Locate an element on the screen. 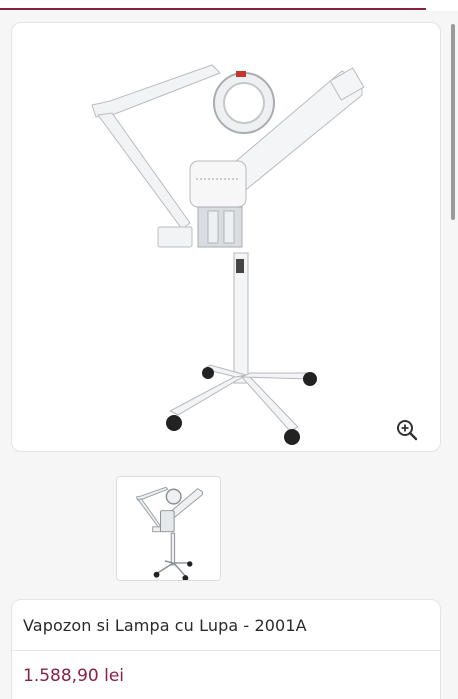  zoom-button is located at coordinates (407, 430).